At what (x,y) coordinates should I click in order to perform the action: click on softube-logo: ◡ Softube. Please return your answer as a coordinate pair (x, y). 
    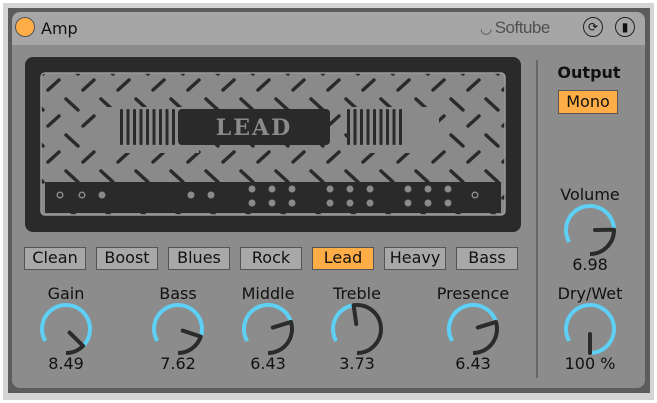
    Looking at the image, I should click on (515, 28).